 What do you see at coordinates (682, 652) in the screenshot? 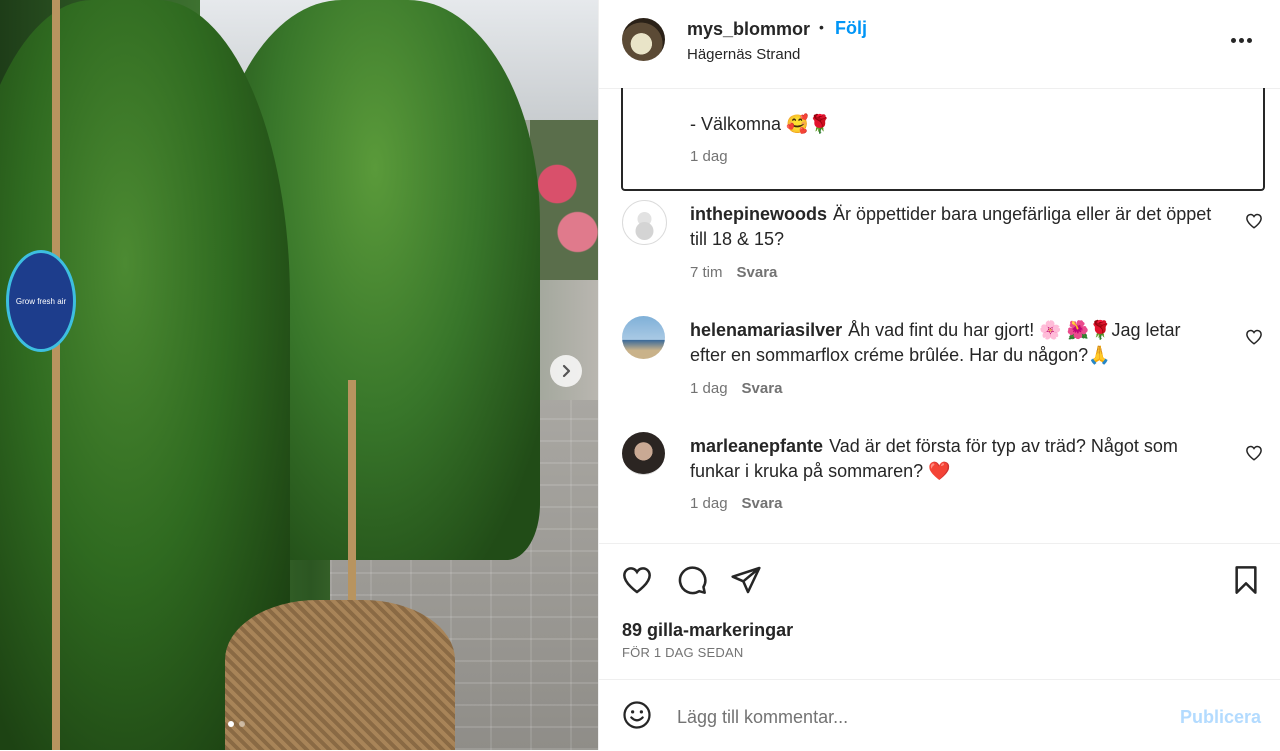
I see `post-timestamp: FÖR 1 DAG SEDAN` at bounding box center [682, 652].